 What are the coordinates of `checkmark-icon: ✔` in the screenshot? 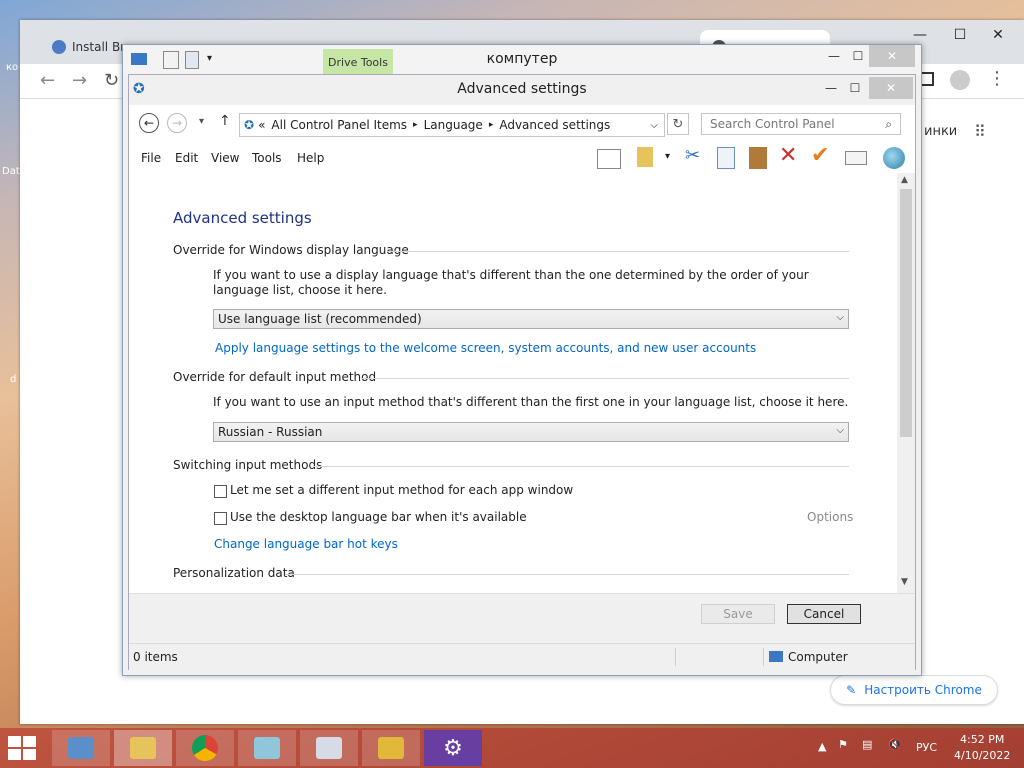 It's located at (820, 155).